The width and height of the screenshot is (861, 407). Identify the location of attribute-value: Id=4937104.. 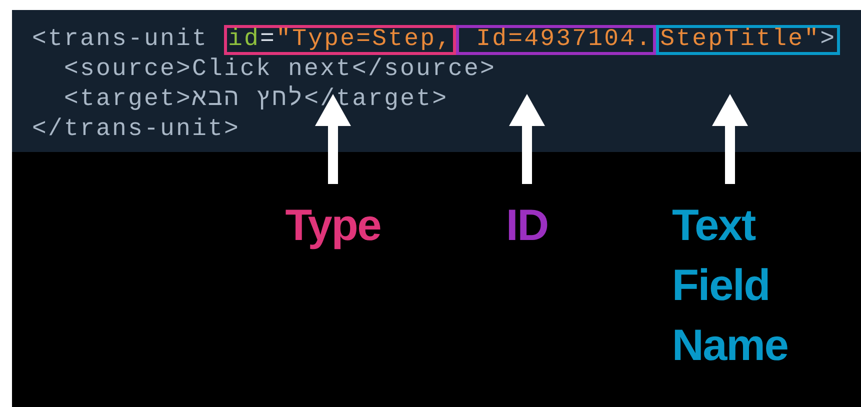
(563, 39).